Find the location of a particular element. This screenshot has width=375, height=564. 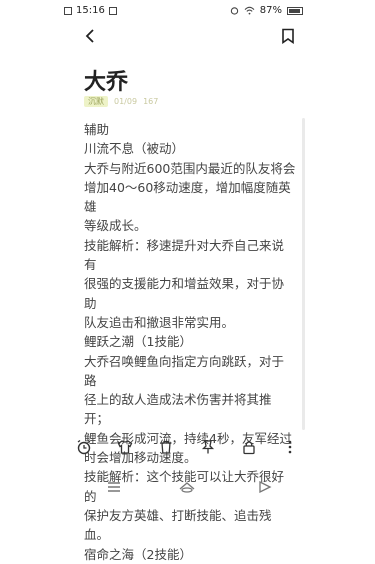

note-line: 增加40～60移动速度，增加幅度随英雄 is located at coordinates (187, 197).